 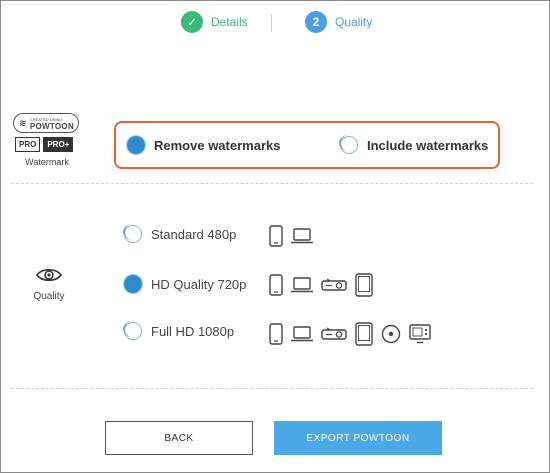 I want to click on plan-badges: PRO PRO+, so click(x=48, y=144).